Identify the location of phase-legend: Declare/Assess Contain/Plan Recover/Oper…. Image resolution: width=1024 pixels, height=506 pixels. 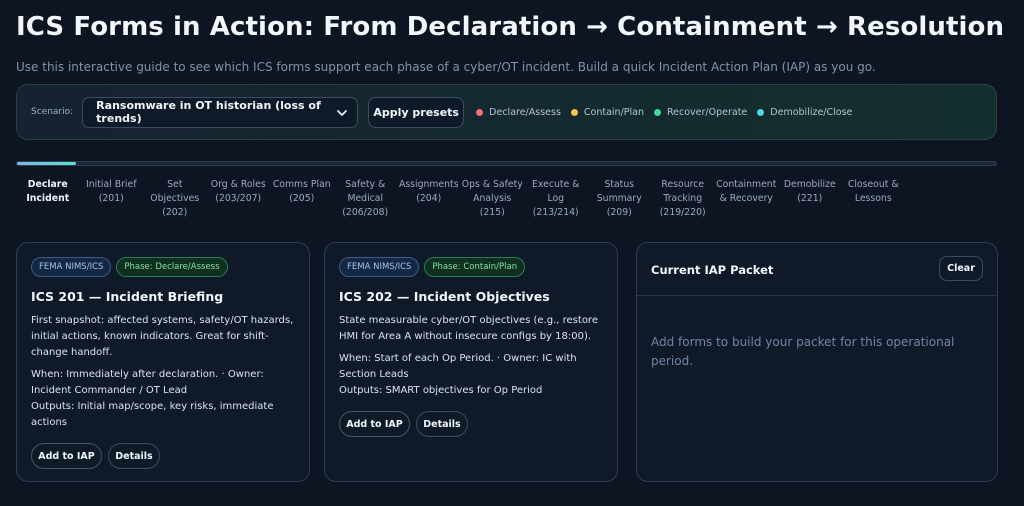
(669, 112).